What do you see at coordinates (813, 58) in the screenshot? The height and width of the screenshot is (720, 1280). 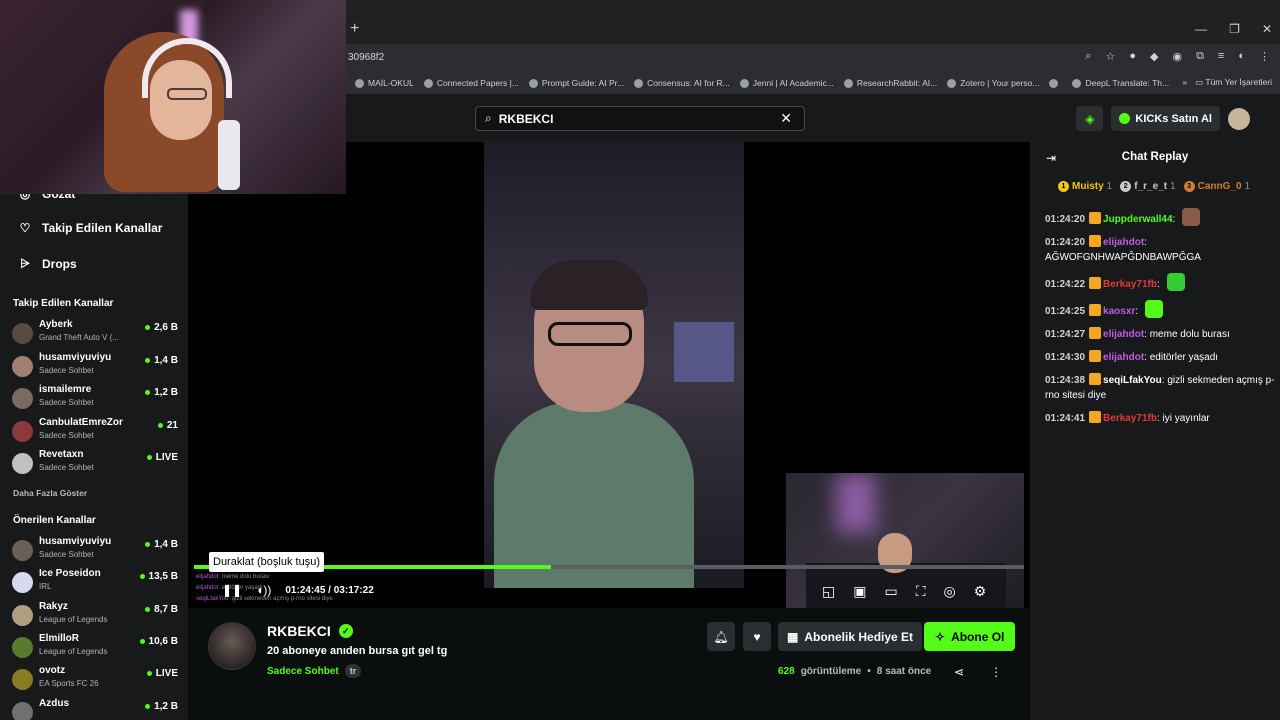 I see `address-bar: 30968f2 ⌕ ☆ ● ◆ ◉ ⧉ ≡ ◐ ⋮` at bounding box center [813, 58].